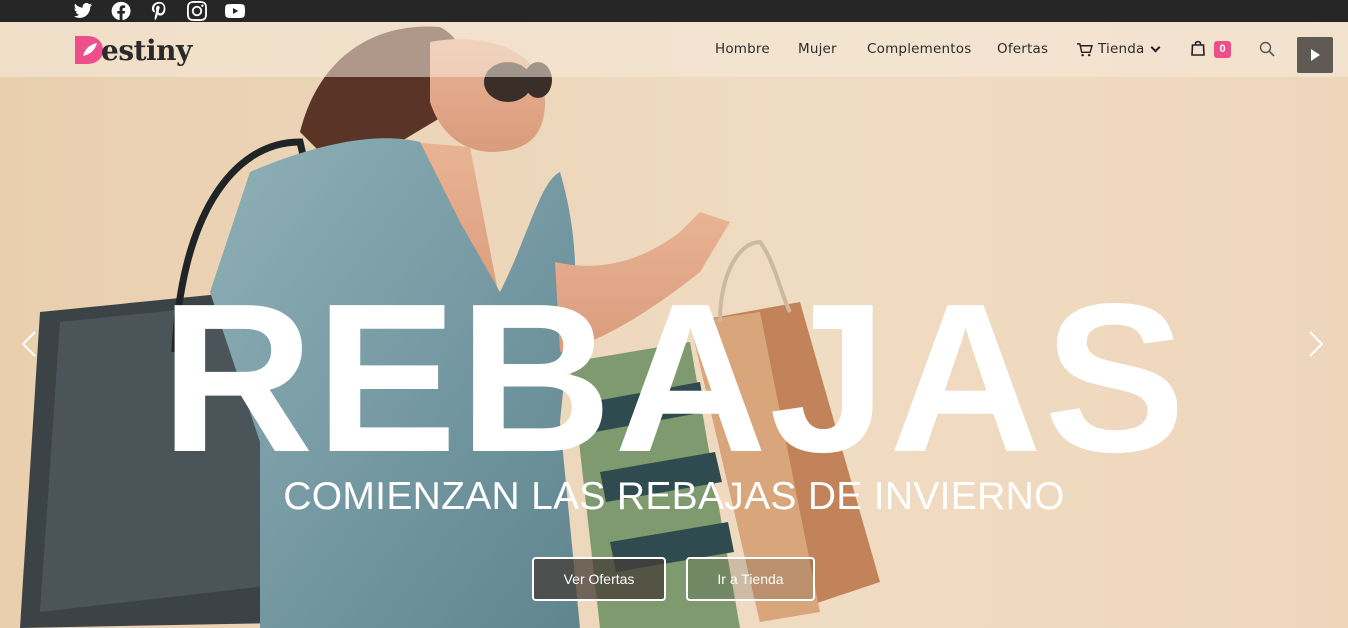 This screenshot has width=1348, height=628. What do you see at coordinates (146, 50) in the screenshot?
I see `logo-text: estiny` at bounding box center [146, 50].